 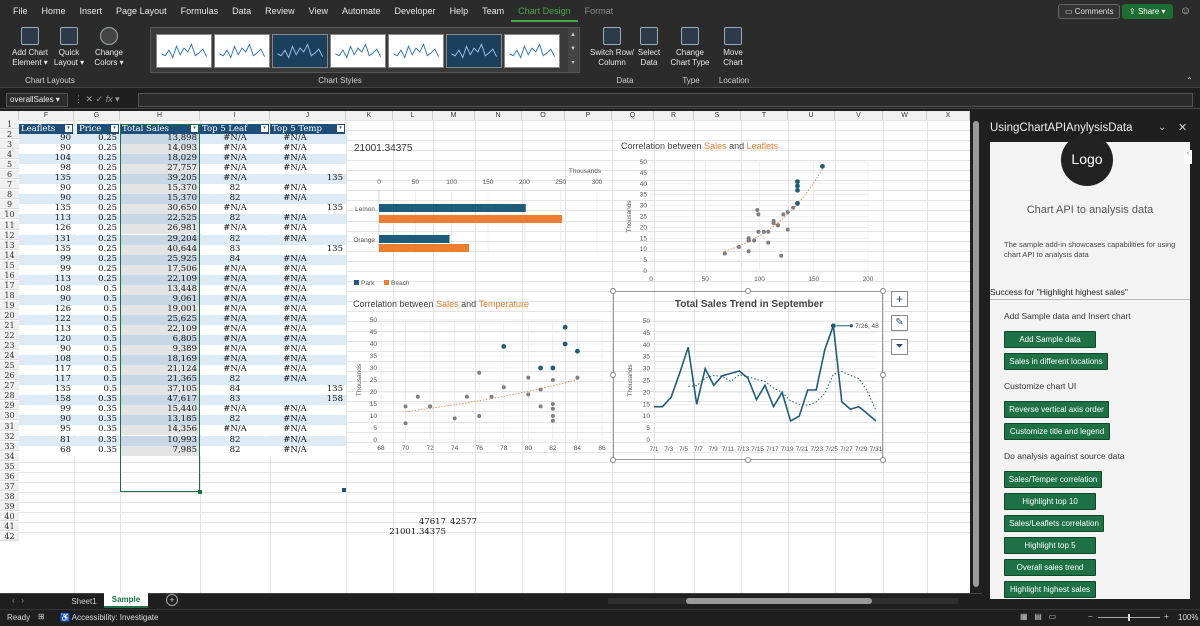 What do you see at coordinates (9, 446) in the screenshot?
I see `row-header: 33` at bounding box center [9, 446].